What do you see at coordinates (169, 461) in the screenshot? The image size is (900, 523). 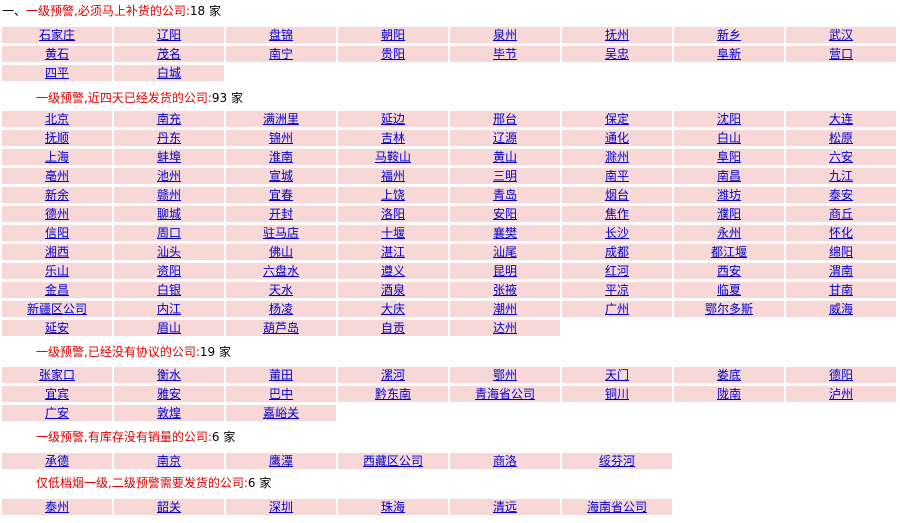 I see `city-link: 南京` at bounding box center [169, 461].